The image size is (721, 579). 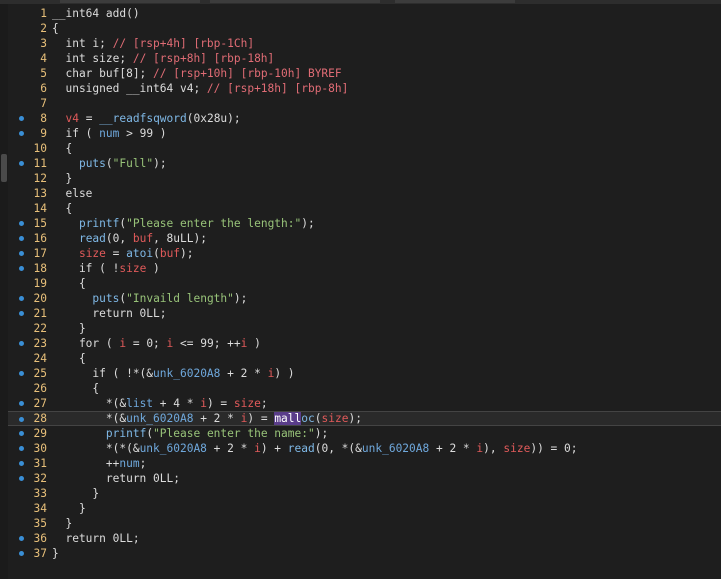 What do you see at coordinates (92, 58) in the screenshot?
I see `code-token: int size;` at bounding box center [92, 58].